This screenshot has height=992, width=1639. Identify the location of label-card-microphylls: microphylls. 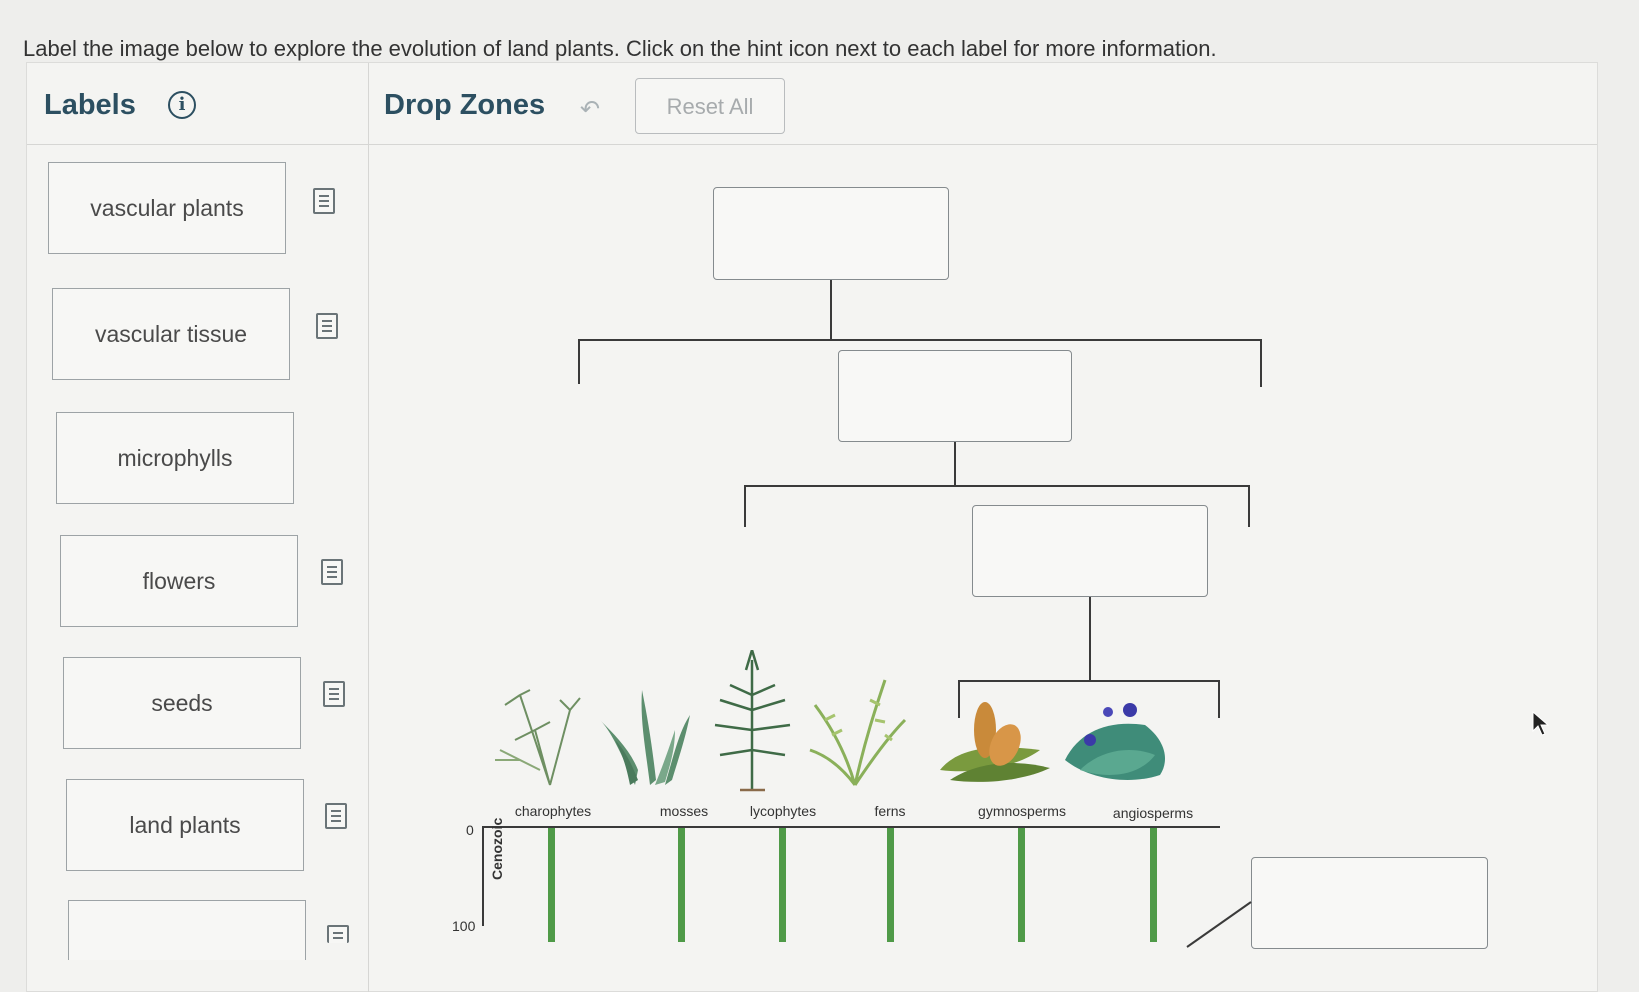
(175, 458).